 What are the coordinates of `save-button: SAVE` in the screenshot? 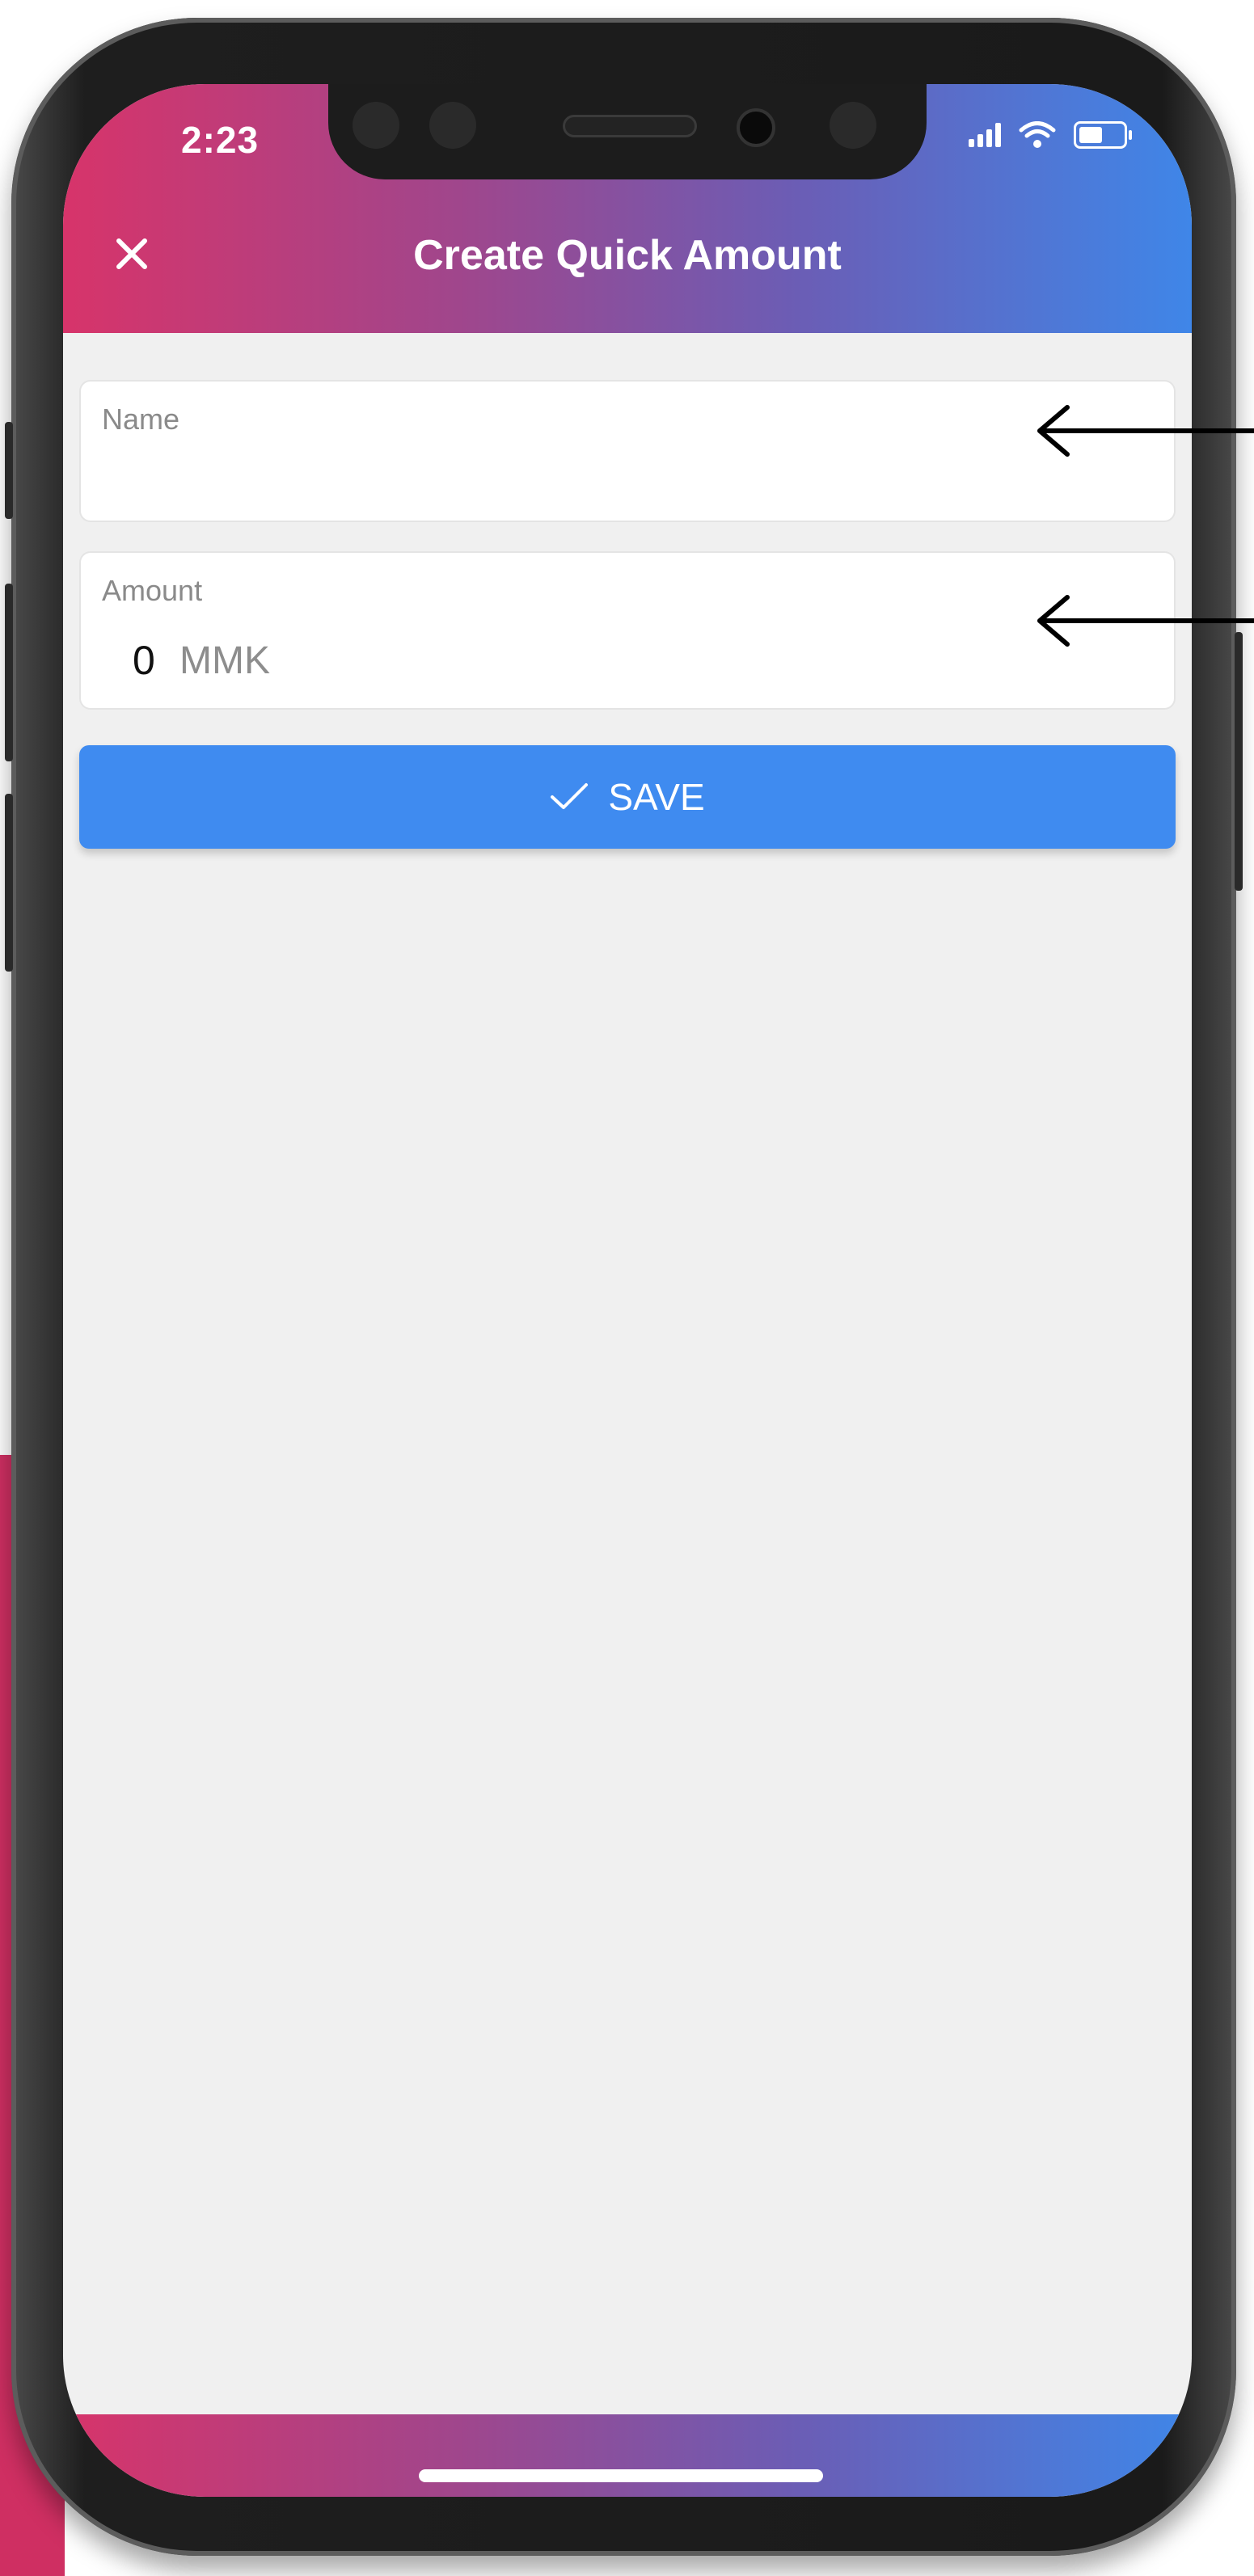 It's located at (627, 797).